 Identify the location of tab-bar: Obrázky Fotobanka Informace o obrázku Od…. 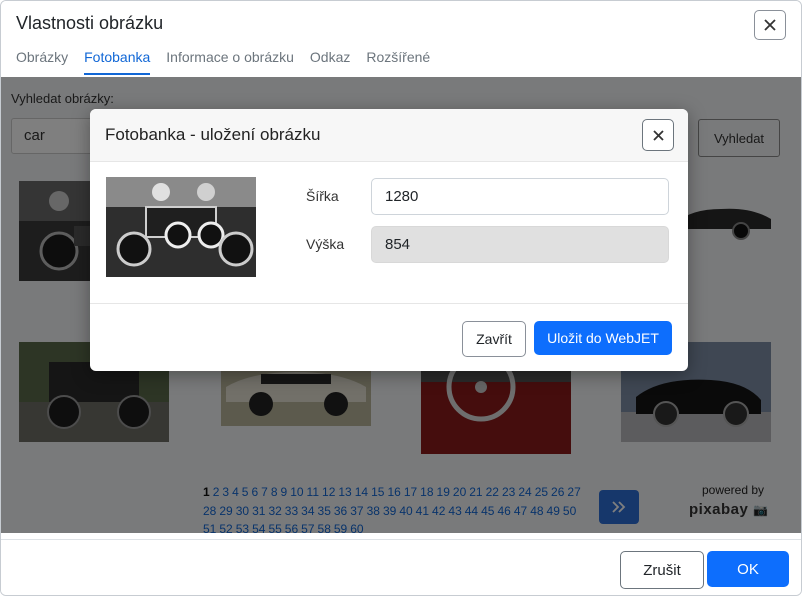
(223, 62).